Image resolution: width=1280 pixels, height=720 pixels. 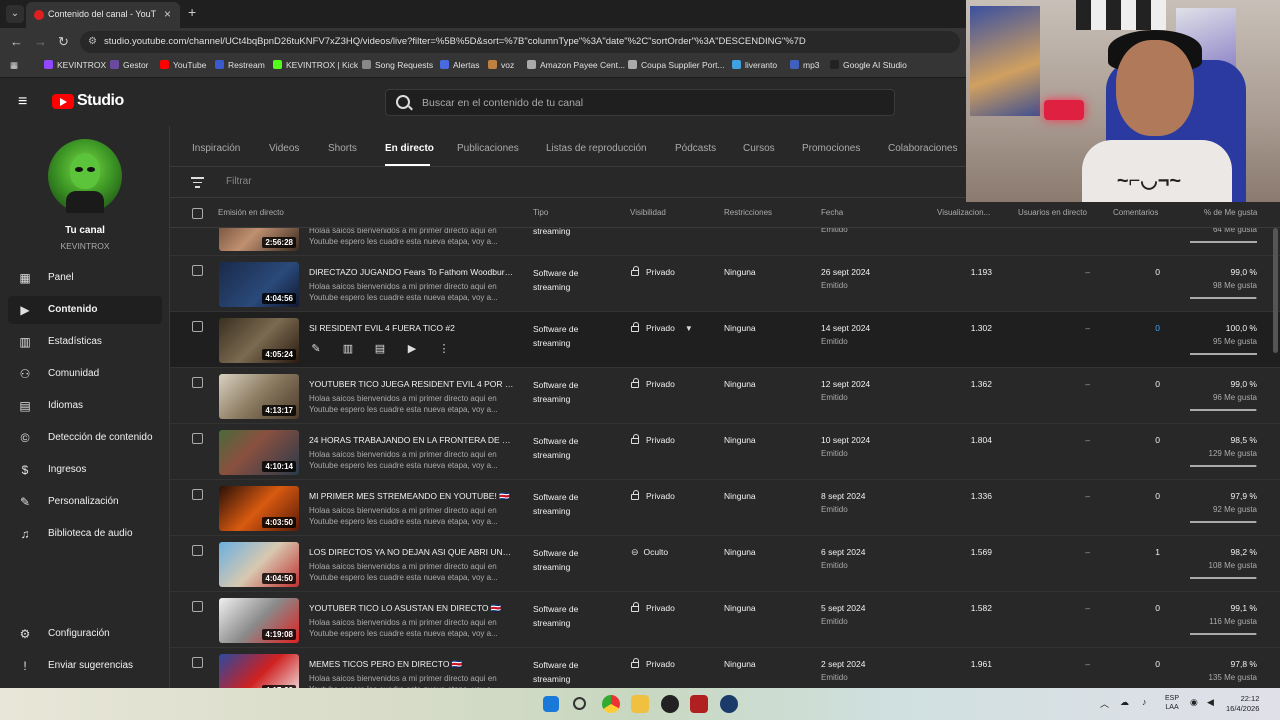 I want to click on language-indicator: ESP LAA, so click(x=1172, y=703).